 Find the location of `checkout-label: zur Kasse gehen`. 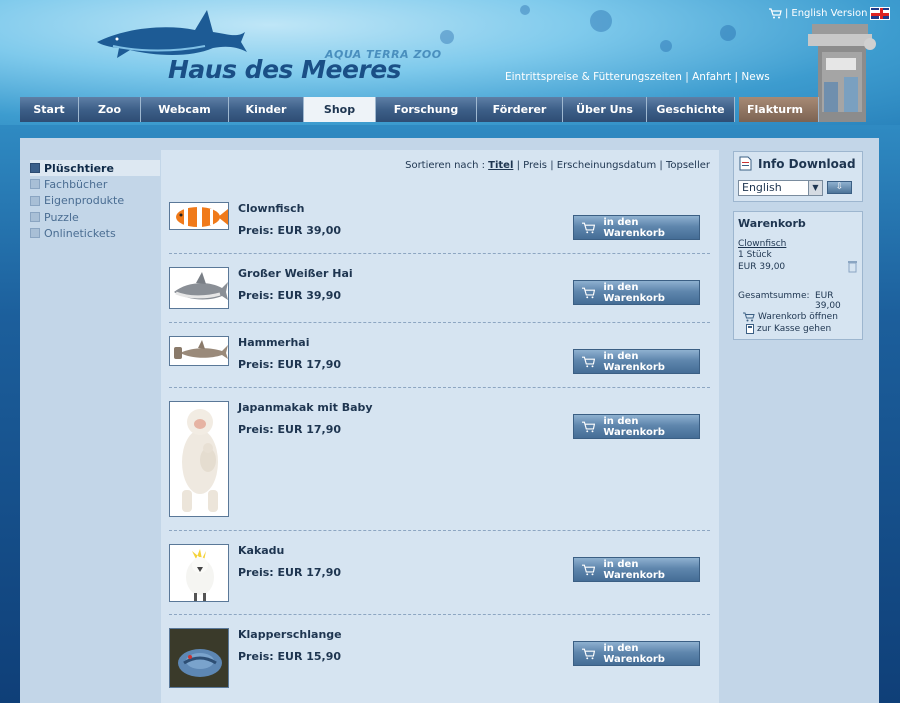

checkout-label: zur Kasse gehen is located at coordinates (794, 329).